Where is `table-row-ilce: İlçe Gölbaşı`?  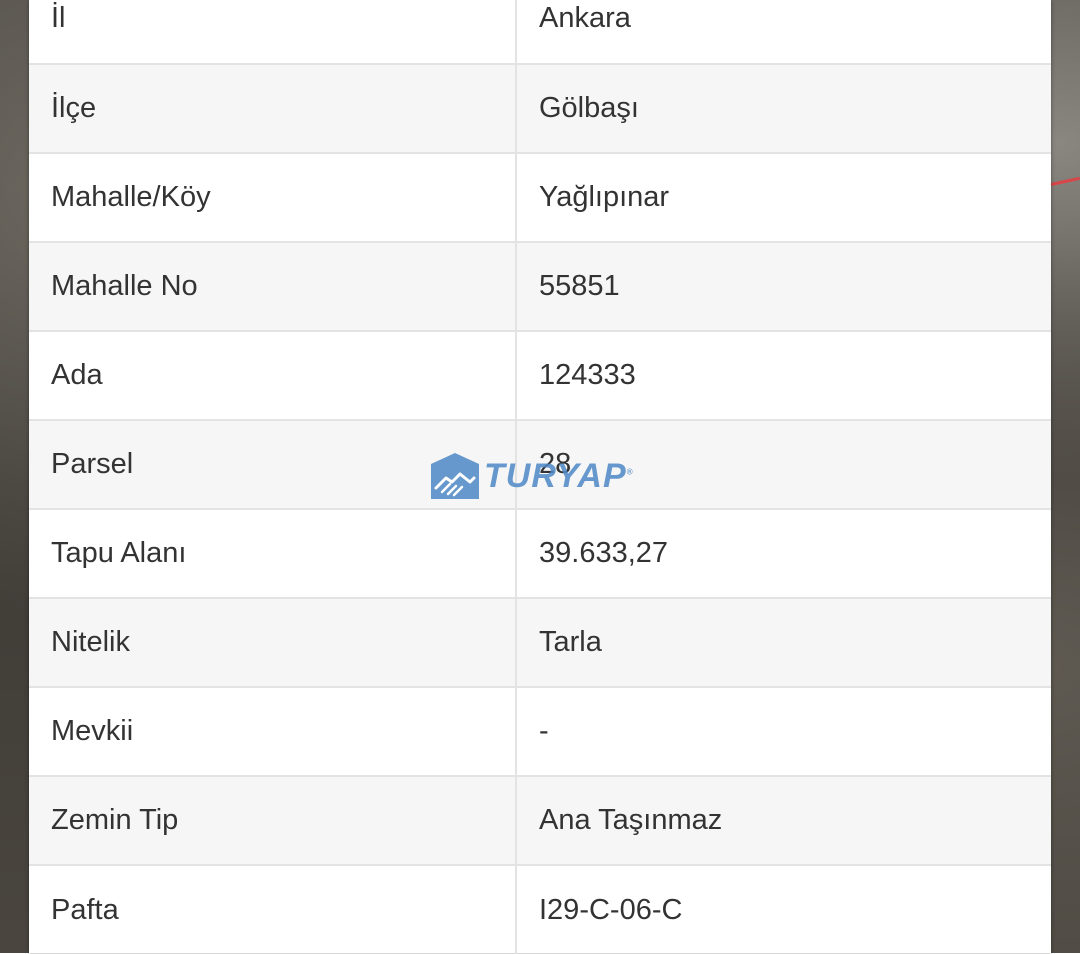
table-row-ilce: İlçe Gölbaşı is located at coordinates (540, 109).